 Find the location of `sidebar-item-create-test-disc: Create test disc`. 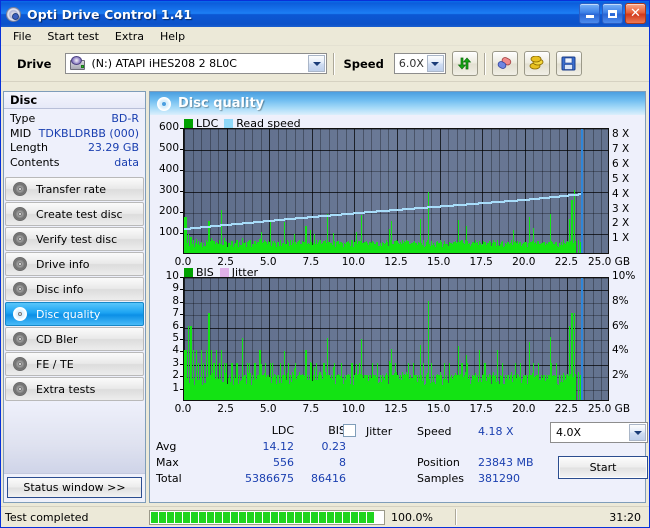

sidebar-item-create-test-disc: Create test disc is located at coordinates (74, 214).